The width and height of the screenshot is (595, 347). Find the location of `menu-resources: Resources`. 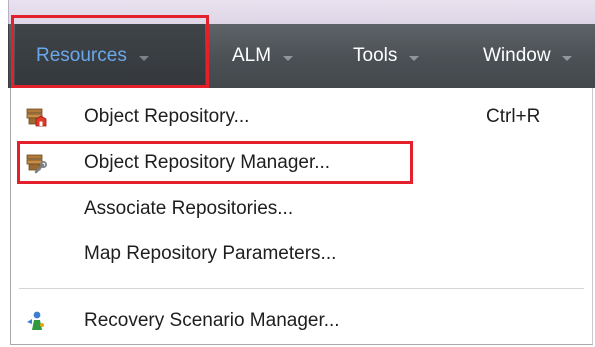

menu-resources: Resources is located at coordinates (110, 56).